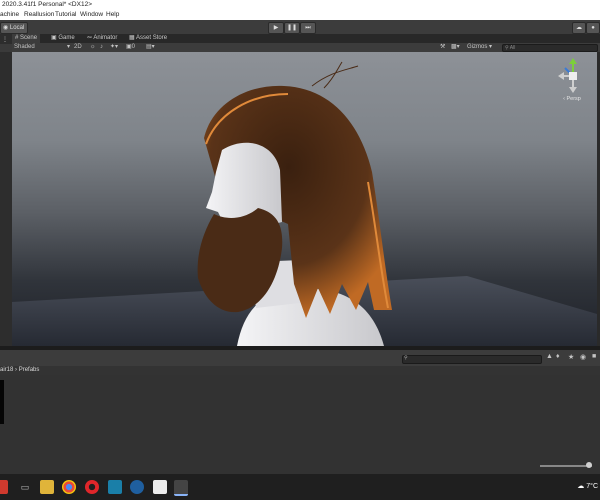 The height and width of the screenshot is (500, 600). I want to click on hierarchy-row, so click(6, 48).